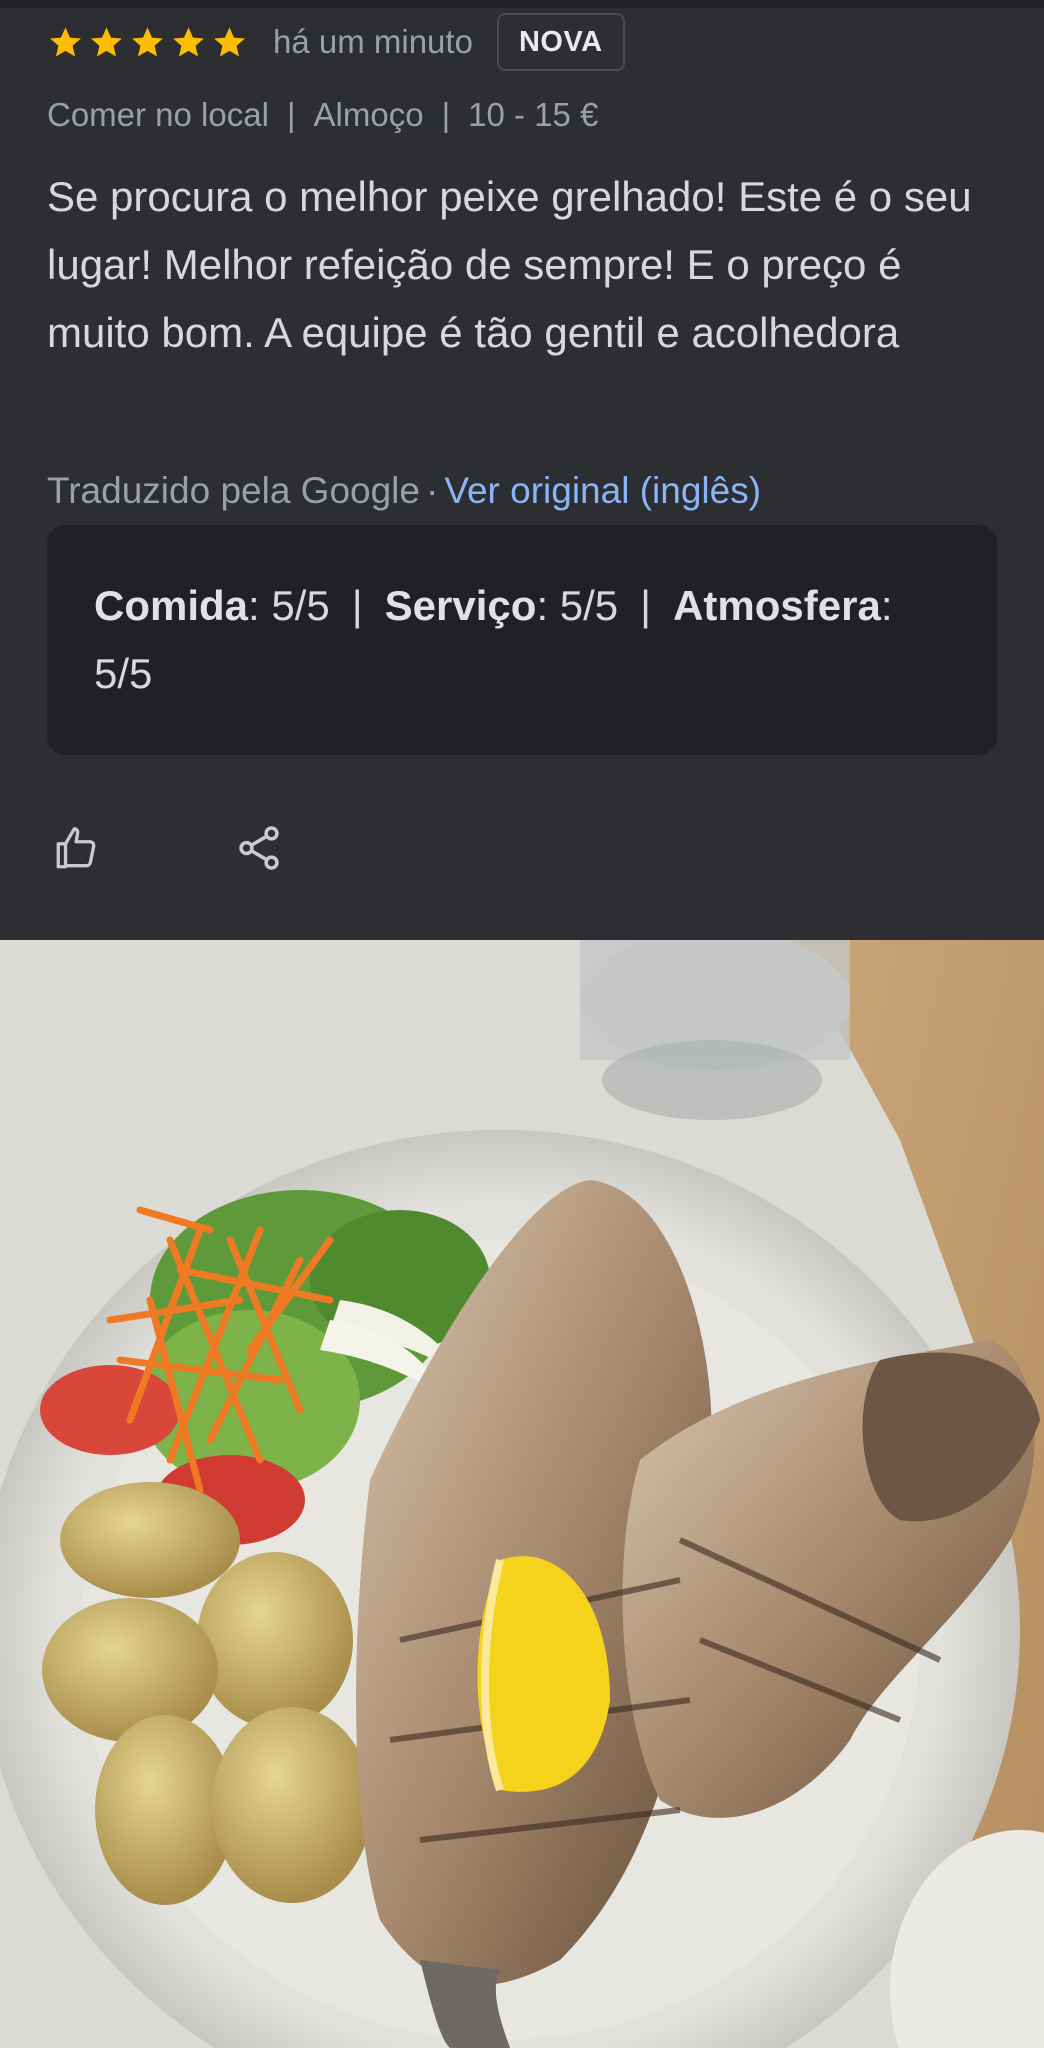 This screenshot has height=2048, width=1044. Describe the element at coordinates (777, 605) in the screenshot. I see `atmosphere-label: Atmosfera` at that location.